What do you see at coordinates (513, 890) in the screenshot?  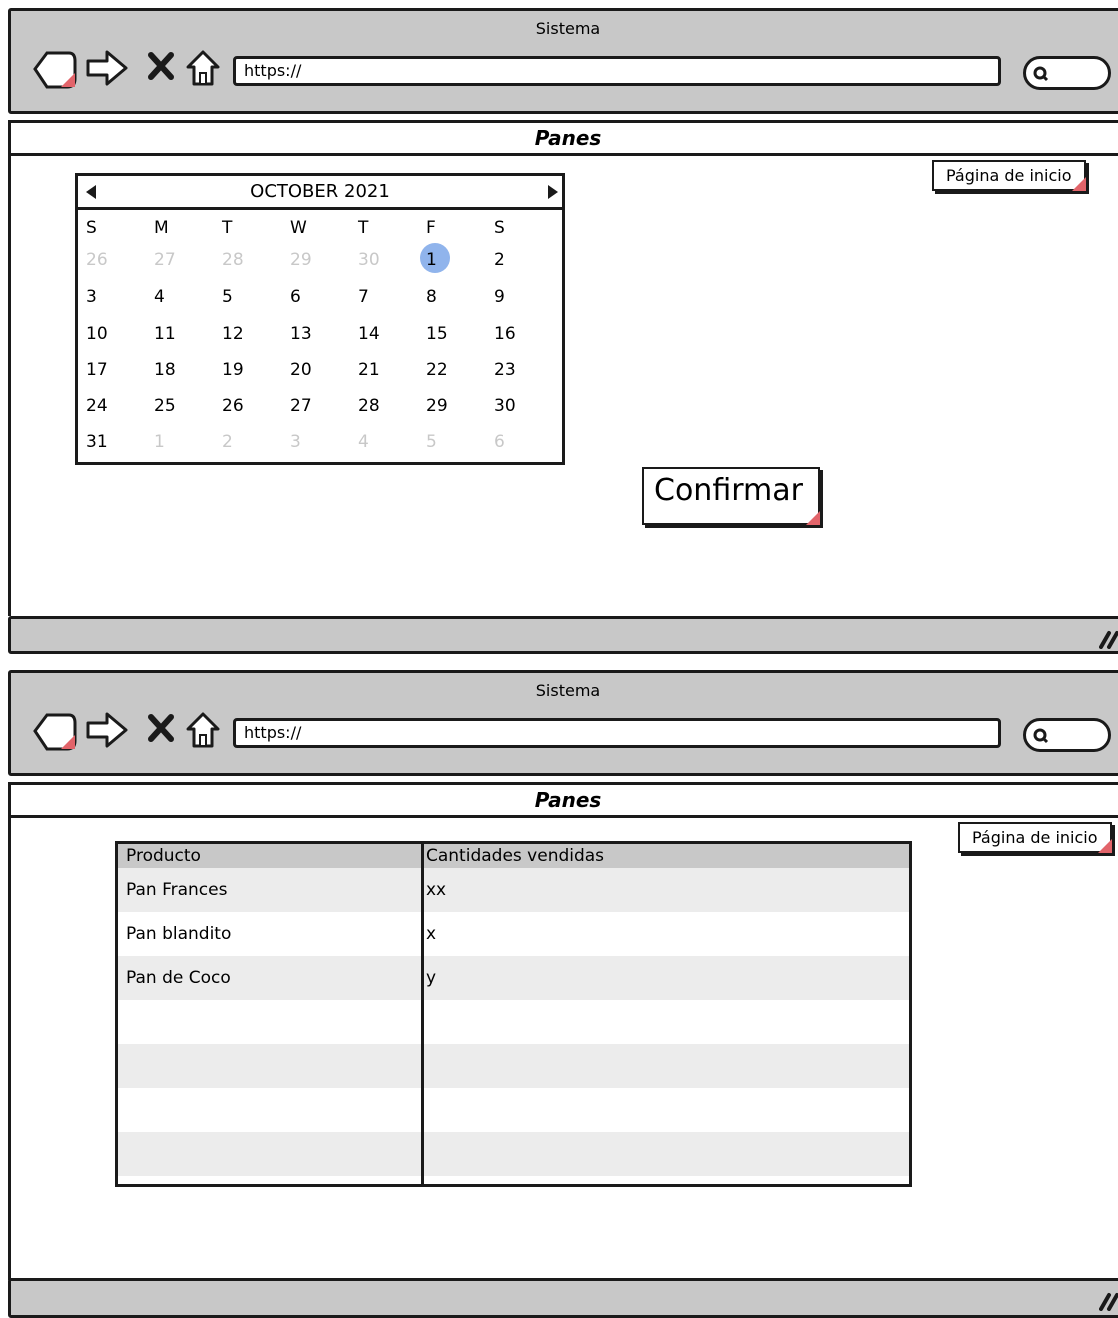 I see `table-row: Pan Frances xx` at bounding box center [513, 890].